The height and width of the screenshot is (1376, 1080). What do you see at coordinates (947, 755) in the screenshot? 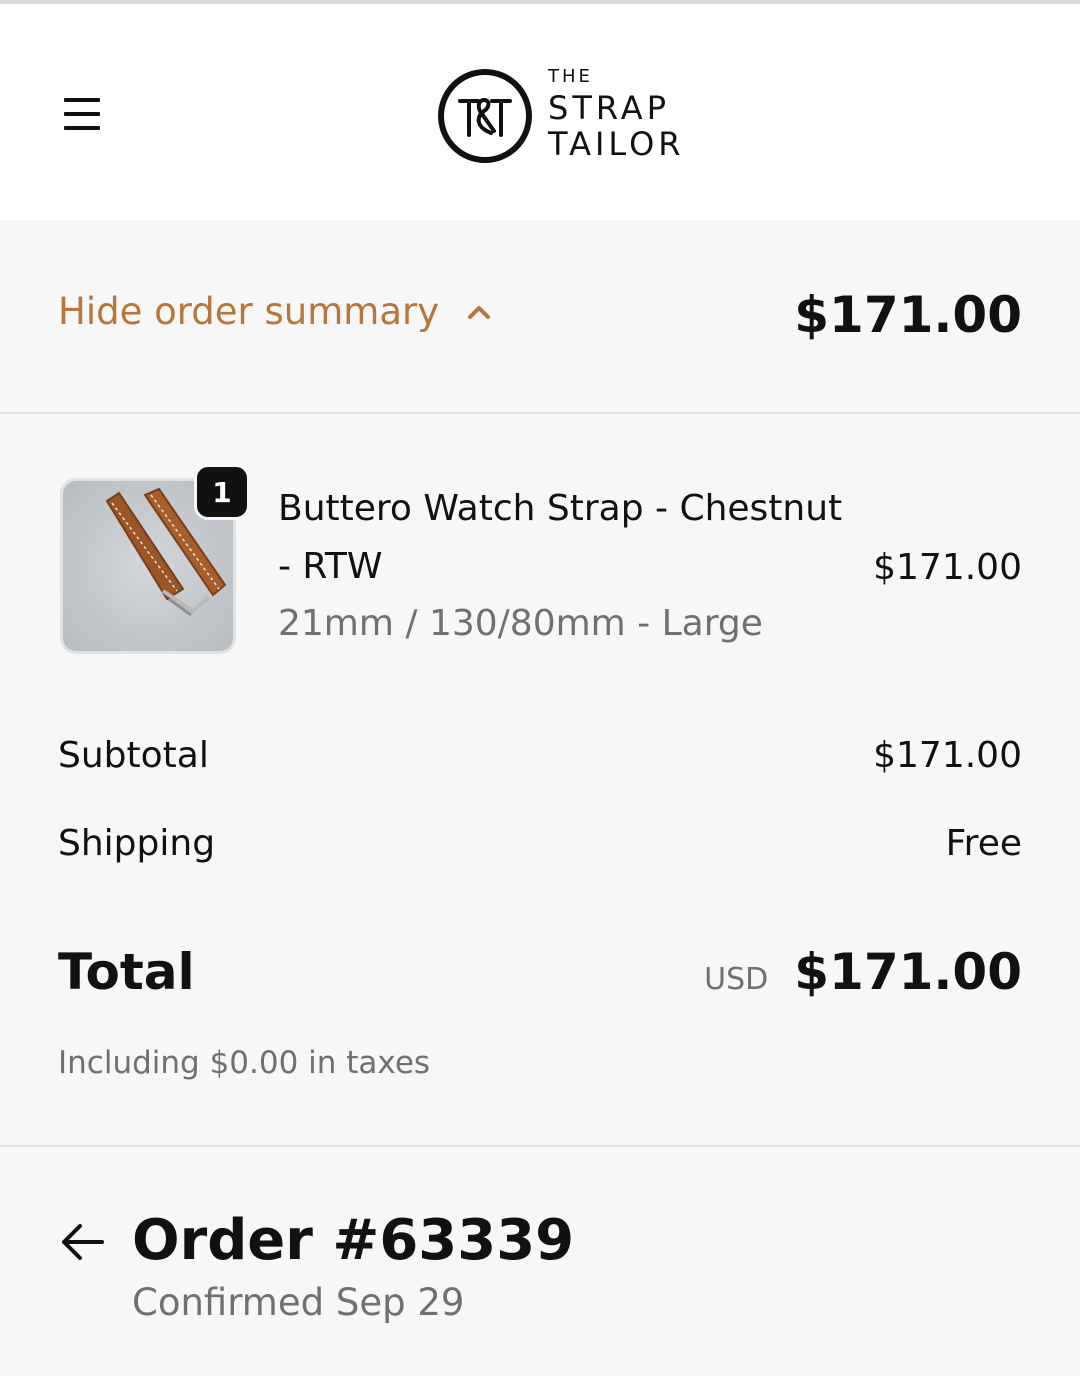
I see `subtotal-value: $171.00` at bounding box center [947, 755].